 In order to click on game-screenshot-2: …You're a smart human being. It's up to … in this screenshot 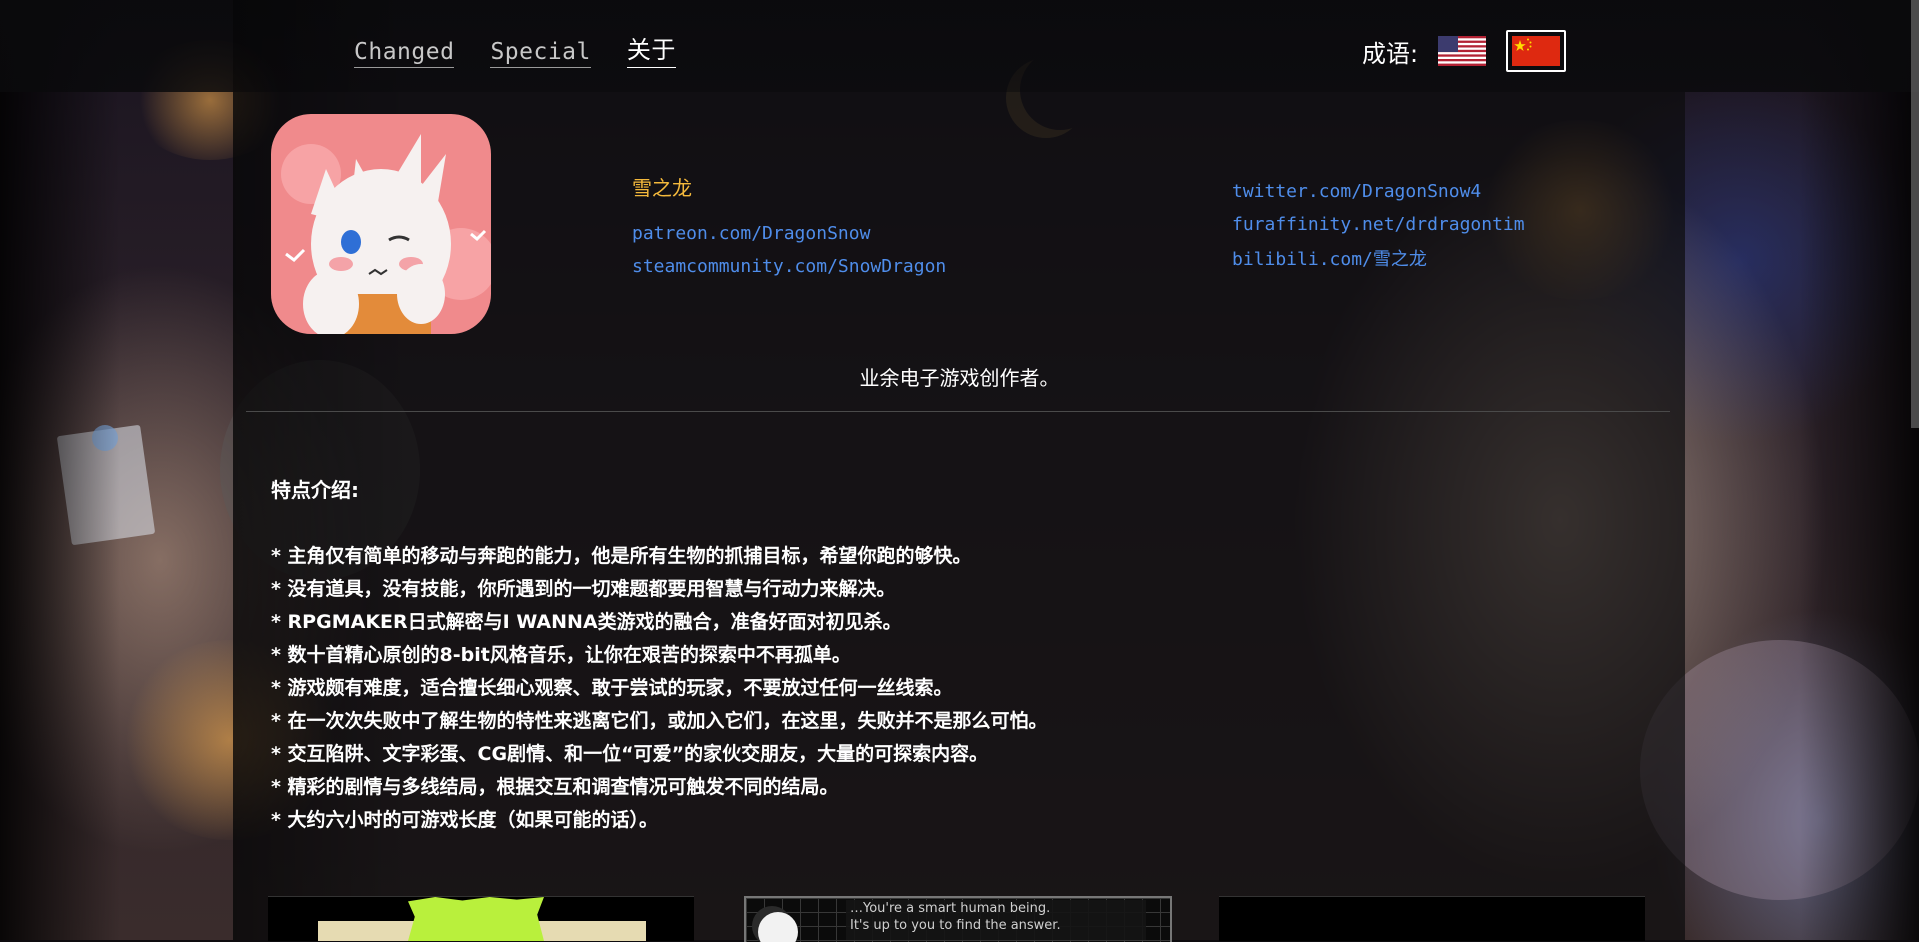, I will do `click(958, 919)`.